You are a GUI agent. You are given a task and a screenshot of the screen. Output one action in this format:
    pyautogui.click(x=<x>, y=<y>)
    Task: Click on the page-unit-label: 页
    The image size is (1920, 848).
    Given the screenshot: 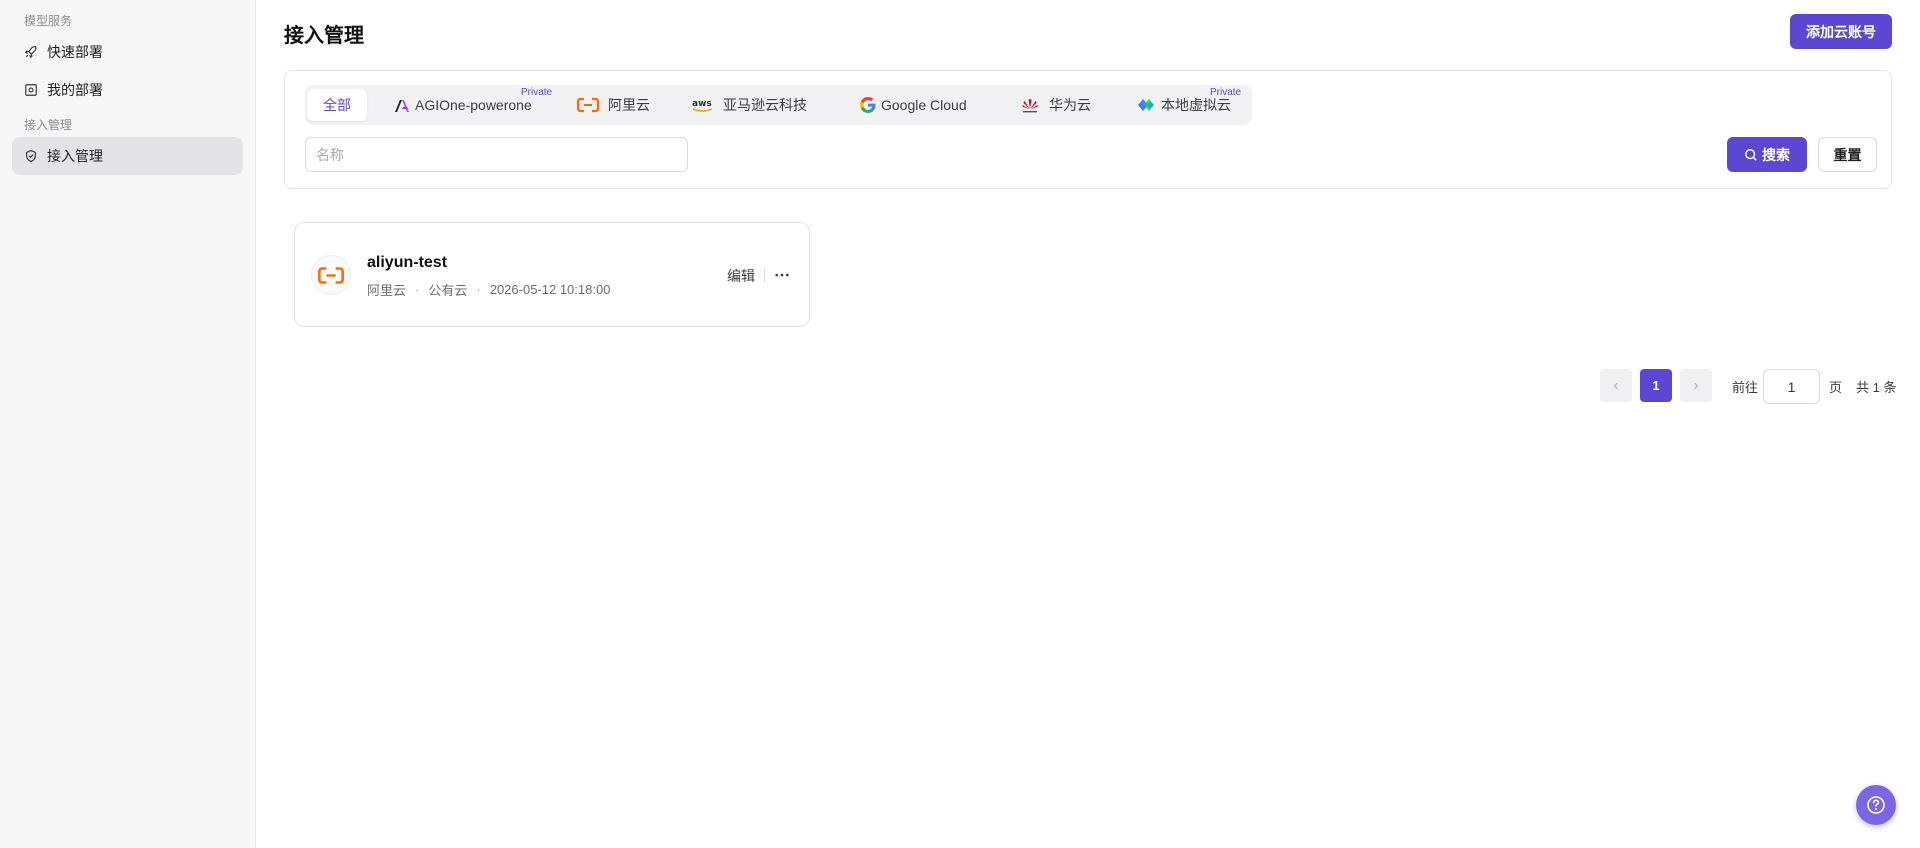 What is the action you would take?
    pyautogui.click(x=1836, y=387)
    